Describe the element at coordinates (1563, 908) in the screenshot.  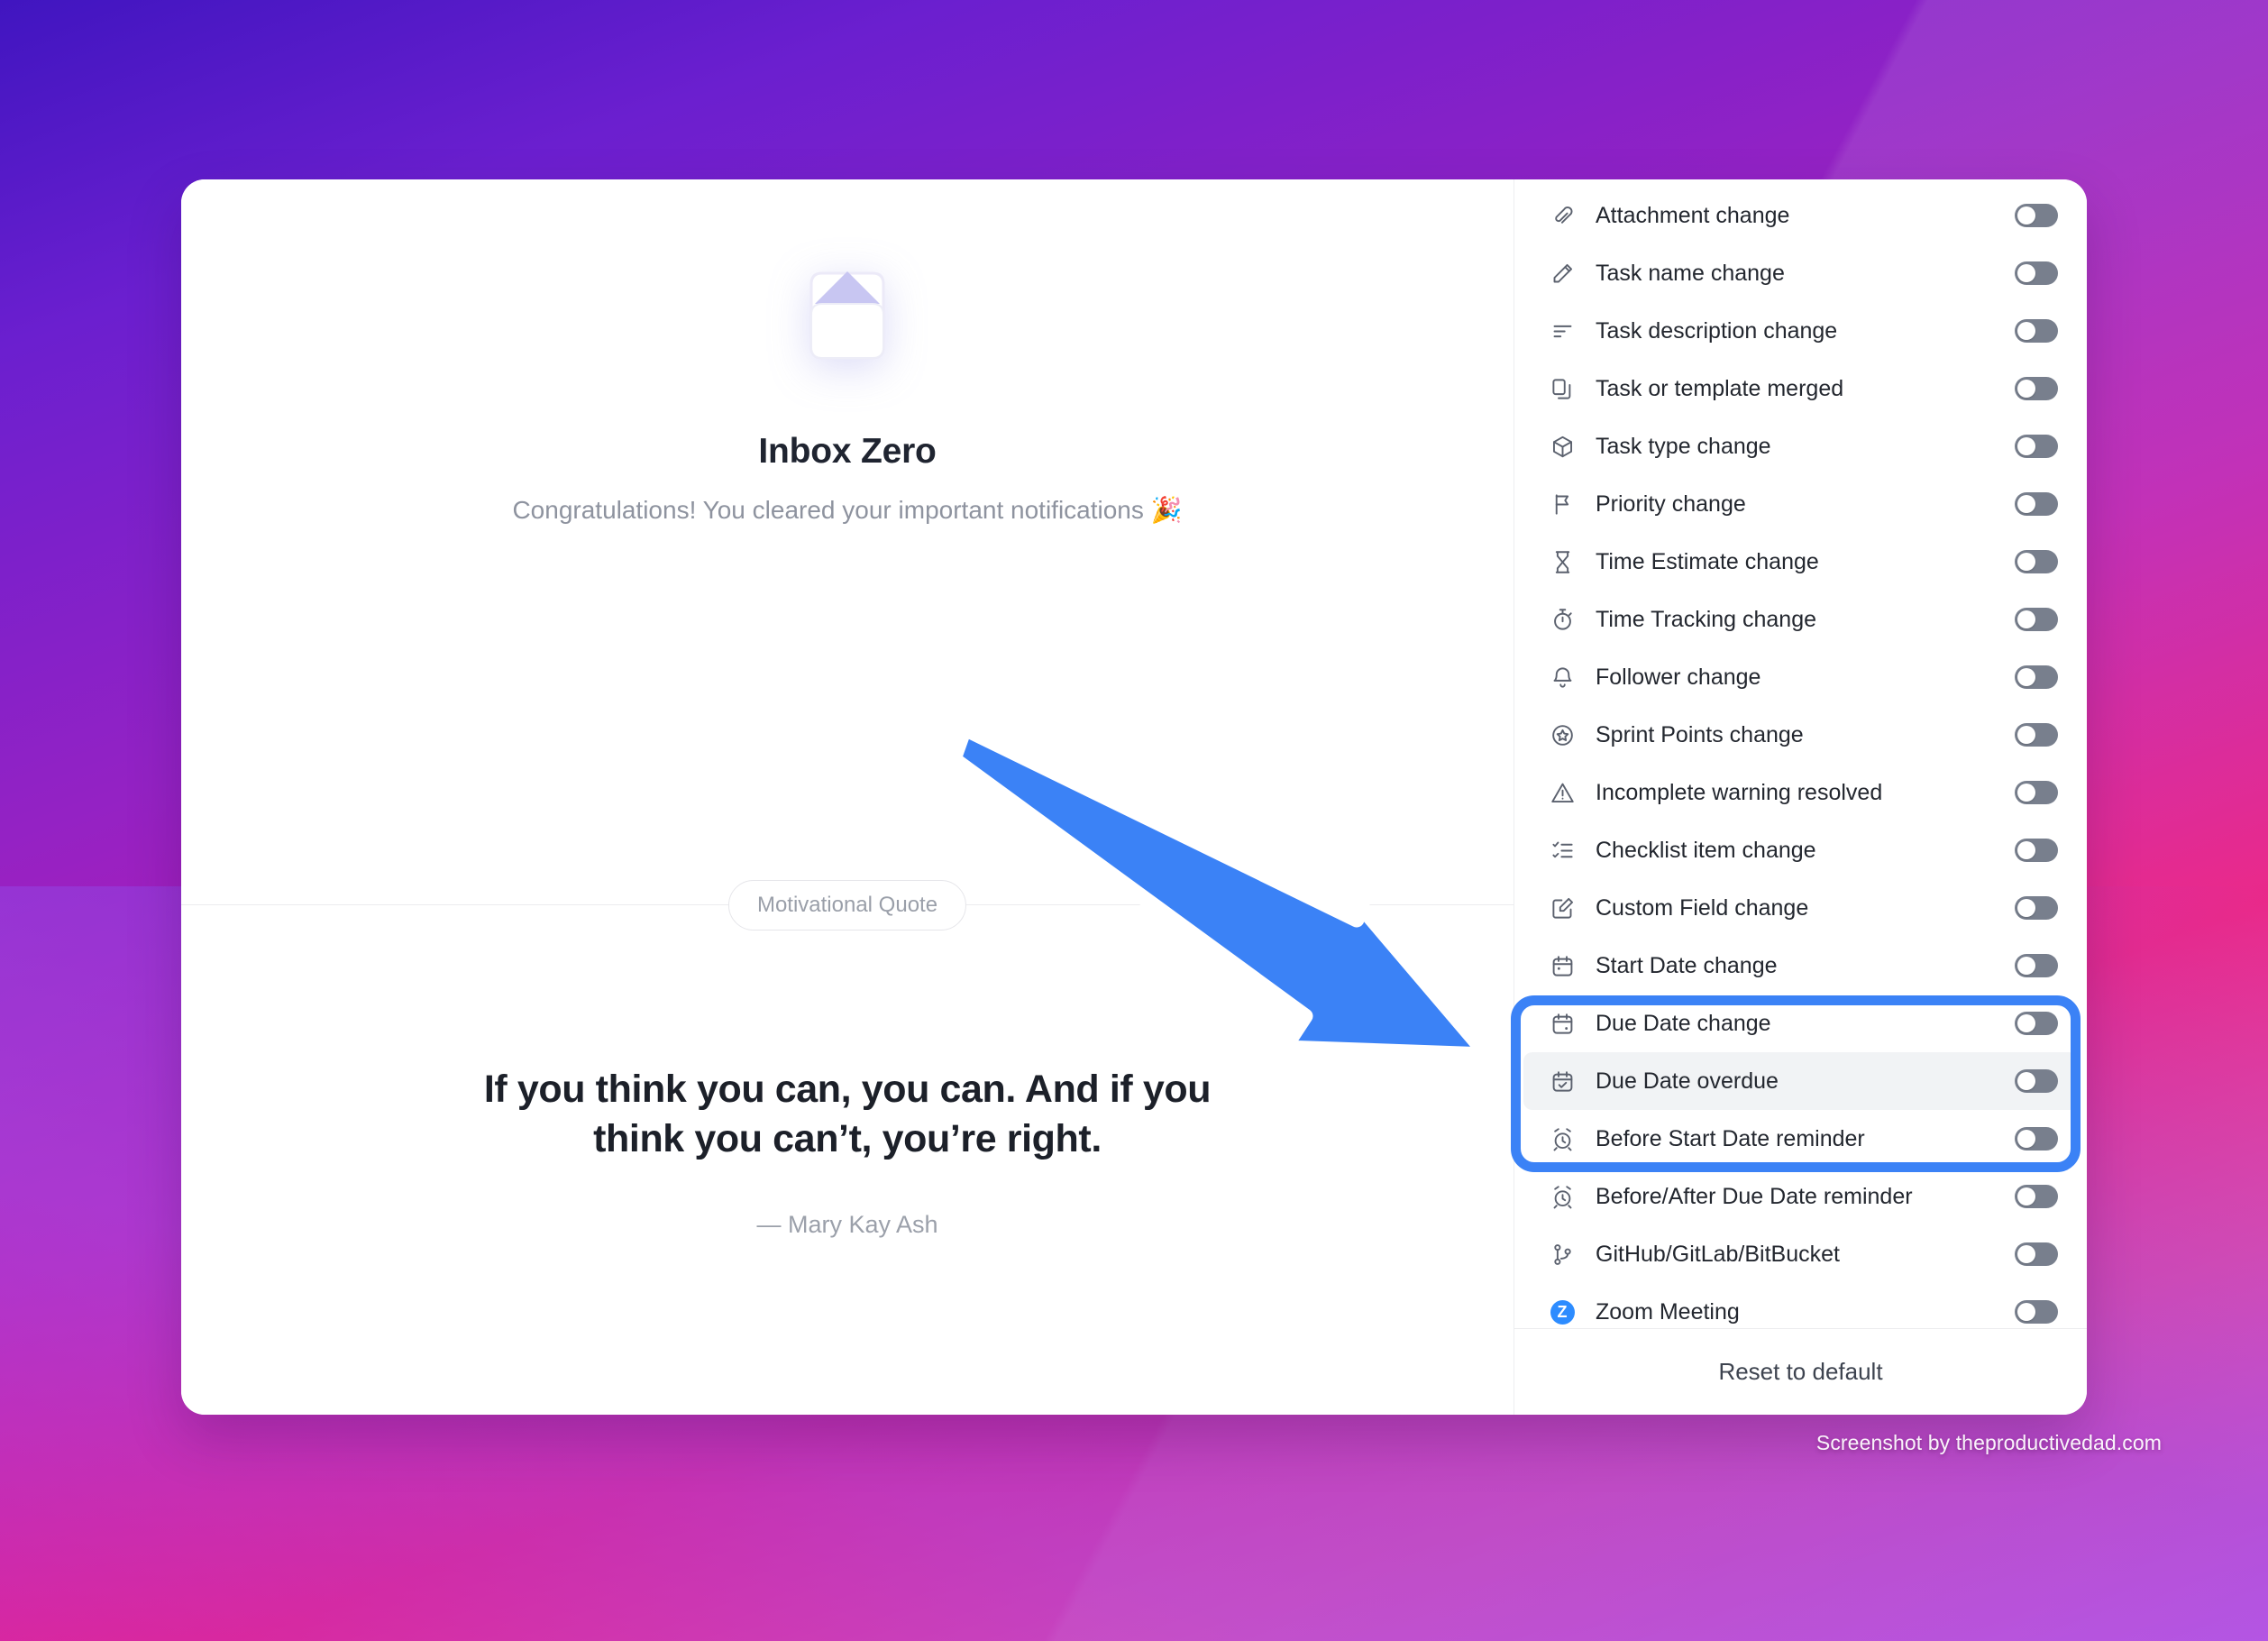
I see `edit-square-icon` at that location.